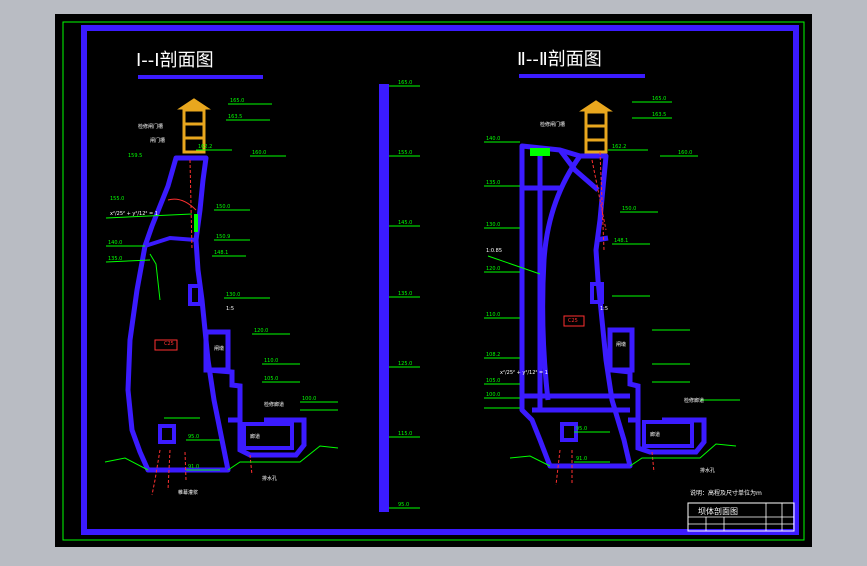 The height and width of the screenshot is (566, 867). I want to click on section1-title-underline, so click(200, 77).